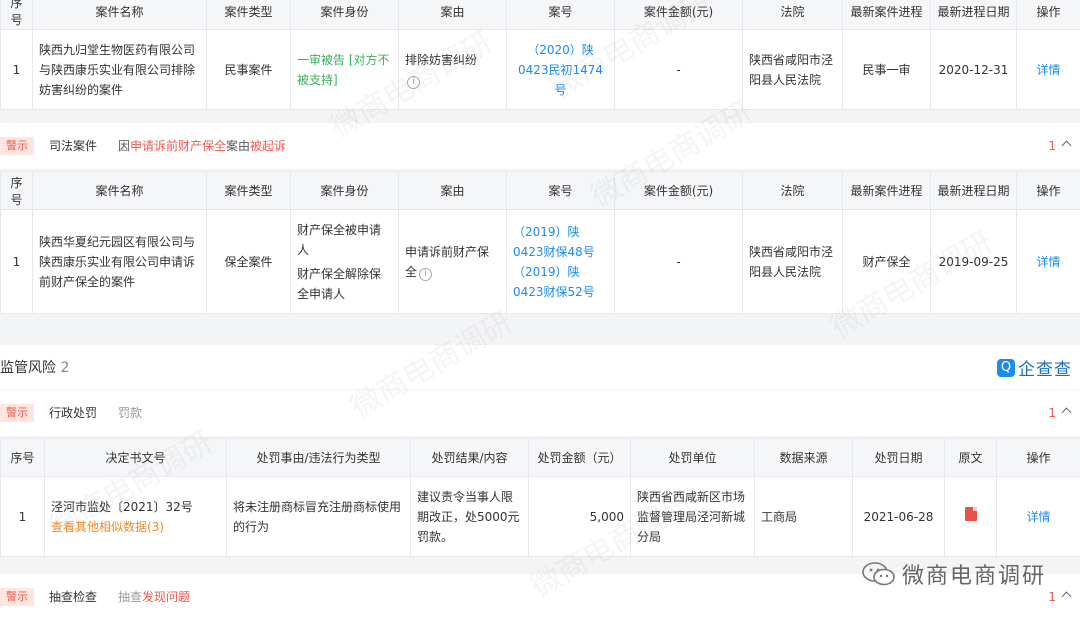 The height and width of the screenshot is (620, 1080). Describe the element at coordinates (16, 261) in the screenshot. I see `row-index: 1` at that location.